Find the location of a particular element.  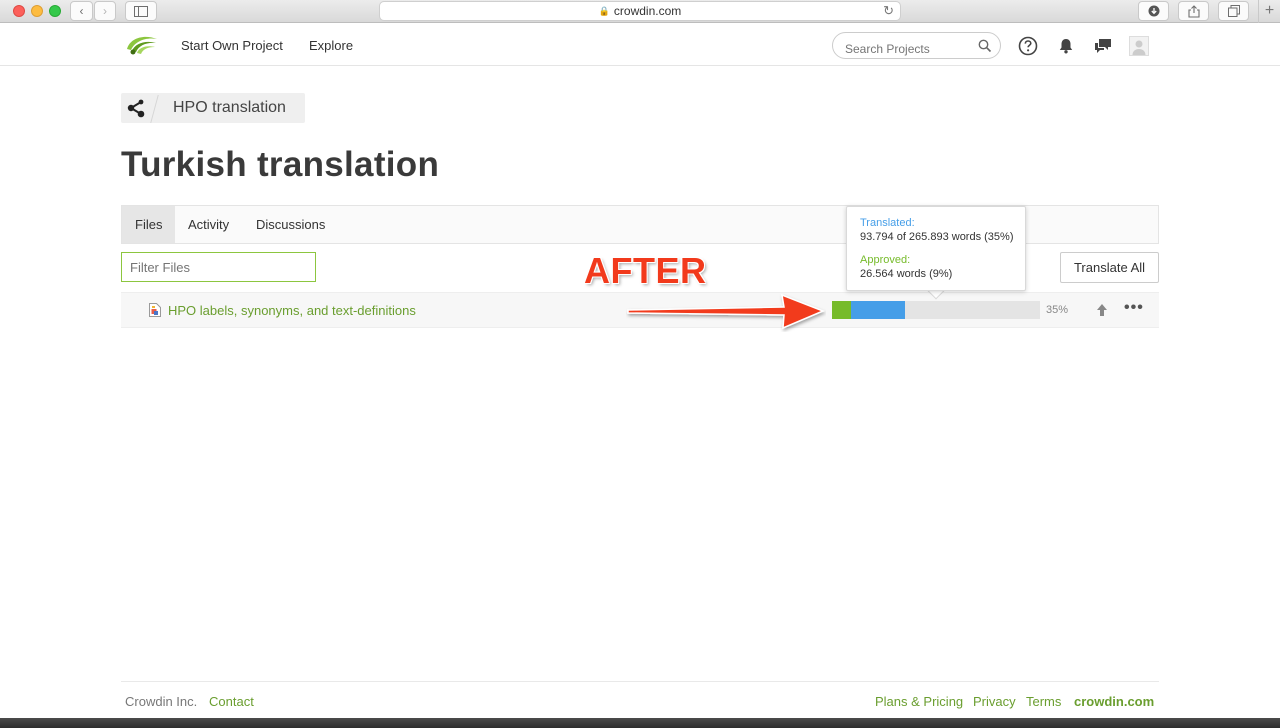

progress-translated-segment is located at coordinates (878, 310).